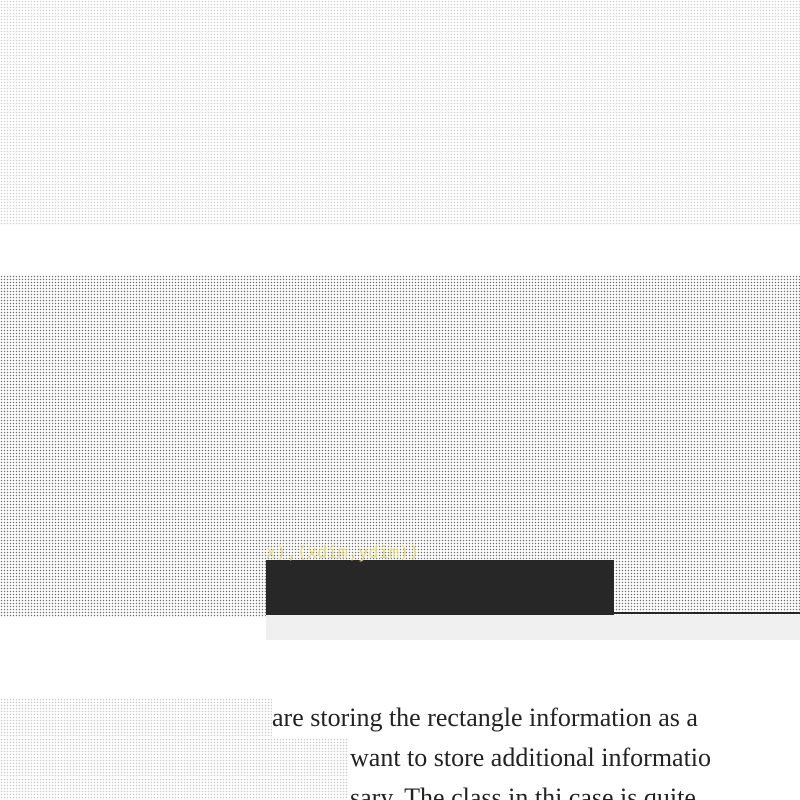 The width and height of the screenshot is (800, 800). What do you see at coordinates (343, 553) in the screenshot?
I see `code-line: x),(xdim,ydim))` at bounding box center [343, 553].